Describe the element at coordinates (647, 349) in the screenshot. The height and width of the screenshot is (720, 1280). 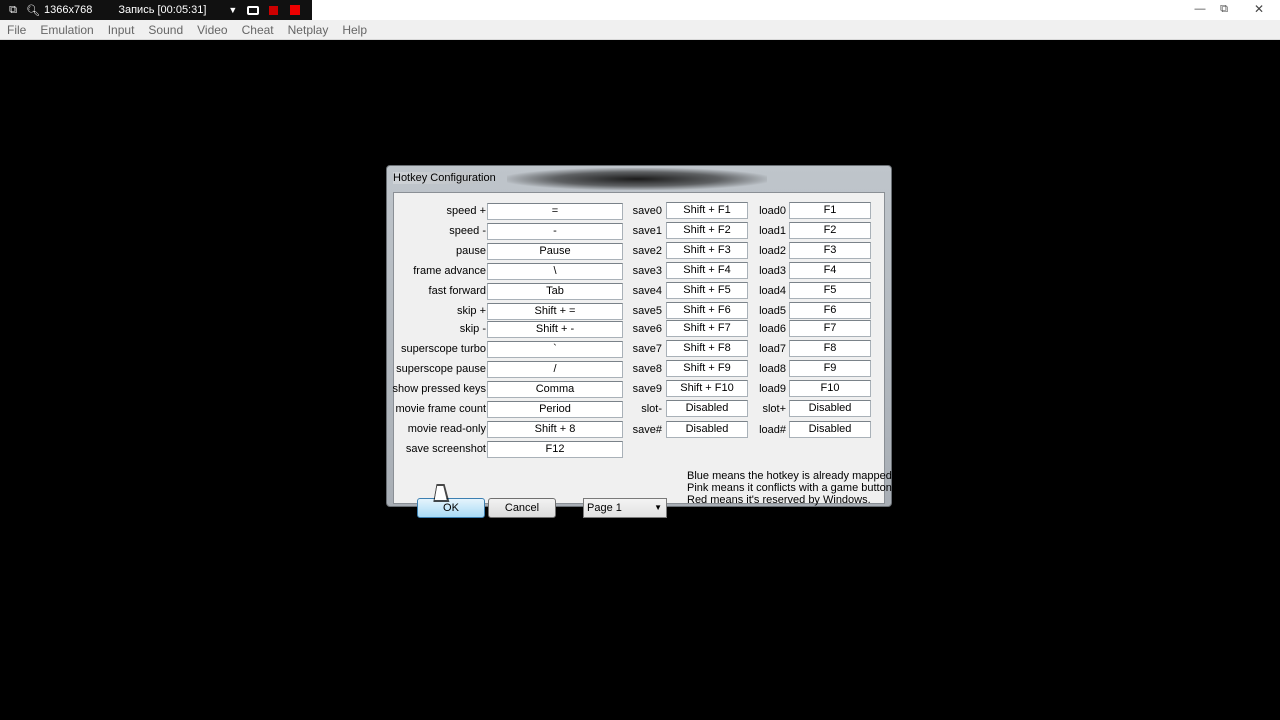
I see `save-slot-label: save7` at that location.